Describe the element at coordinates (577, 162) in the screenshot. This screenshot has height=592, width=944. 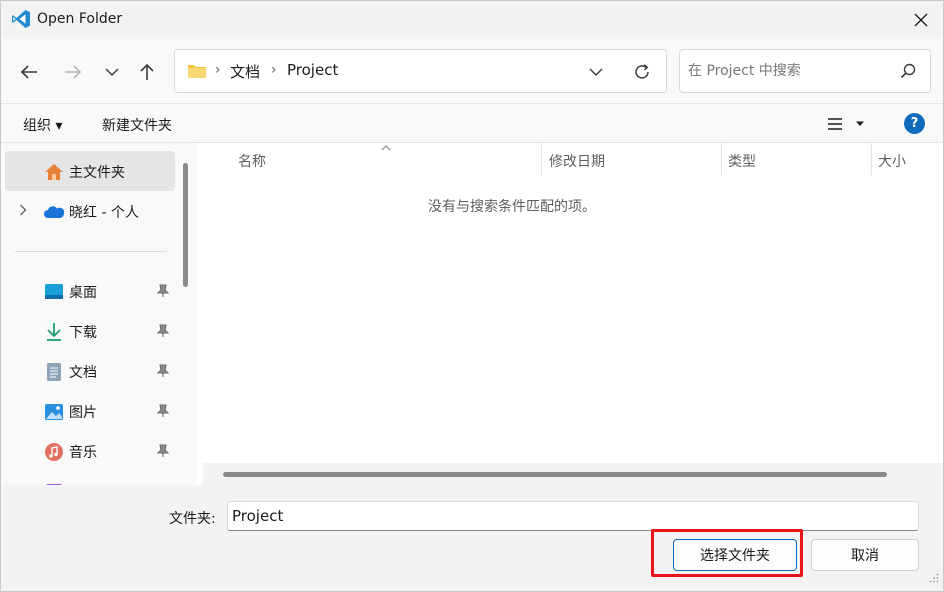
I see `column-header-label: 修改日期` at that location.